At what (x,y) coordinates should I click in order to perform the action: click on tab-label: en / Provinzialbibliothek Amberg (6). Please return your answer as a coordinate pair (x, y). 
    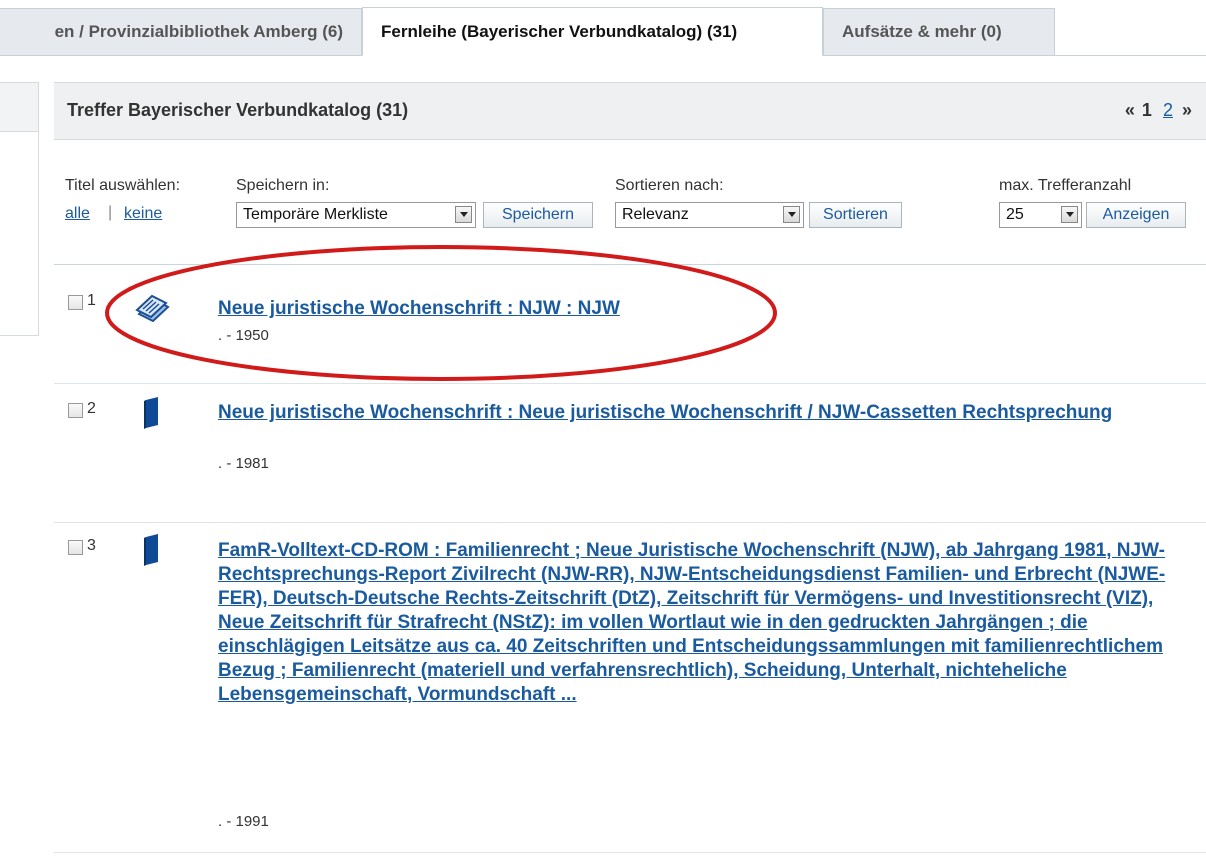
    Looking at the image, I should click on (198, 31).